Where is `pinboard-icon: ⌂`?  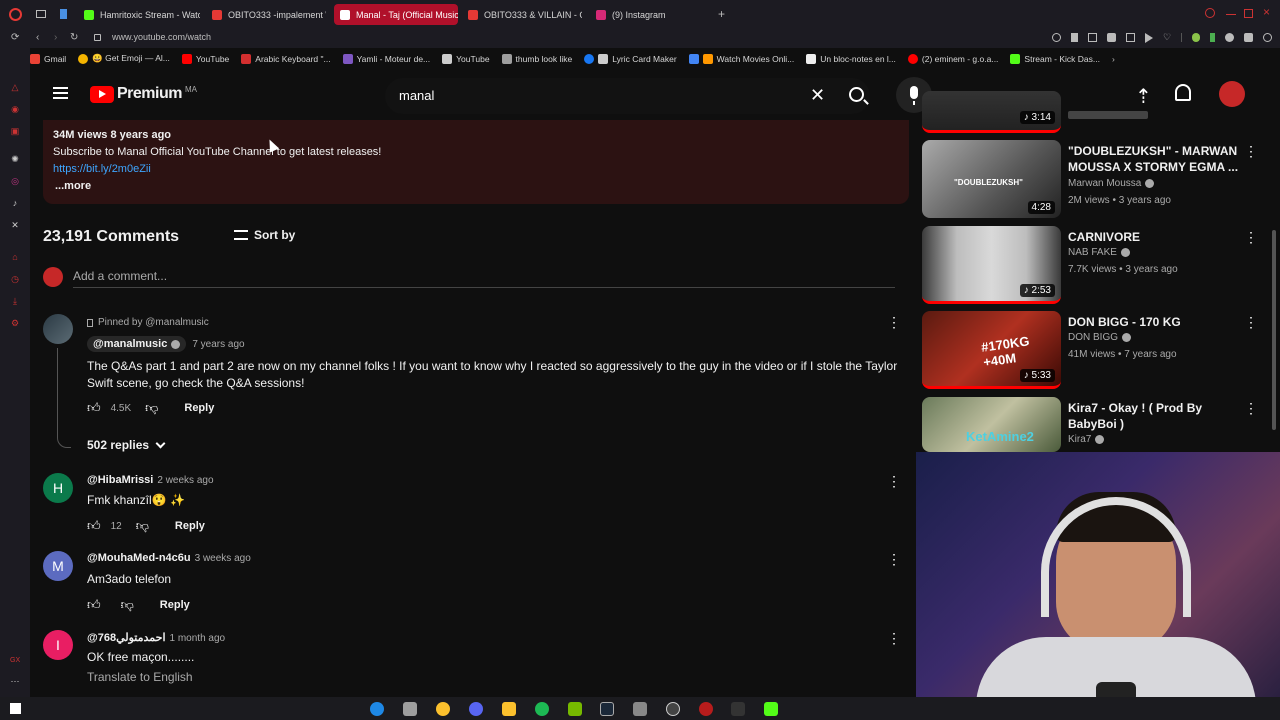 pinboard-icon: ⌂ is located at coordinates (15, 257).